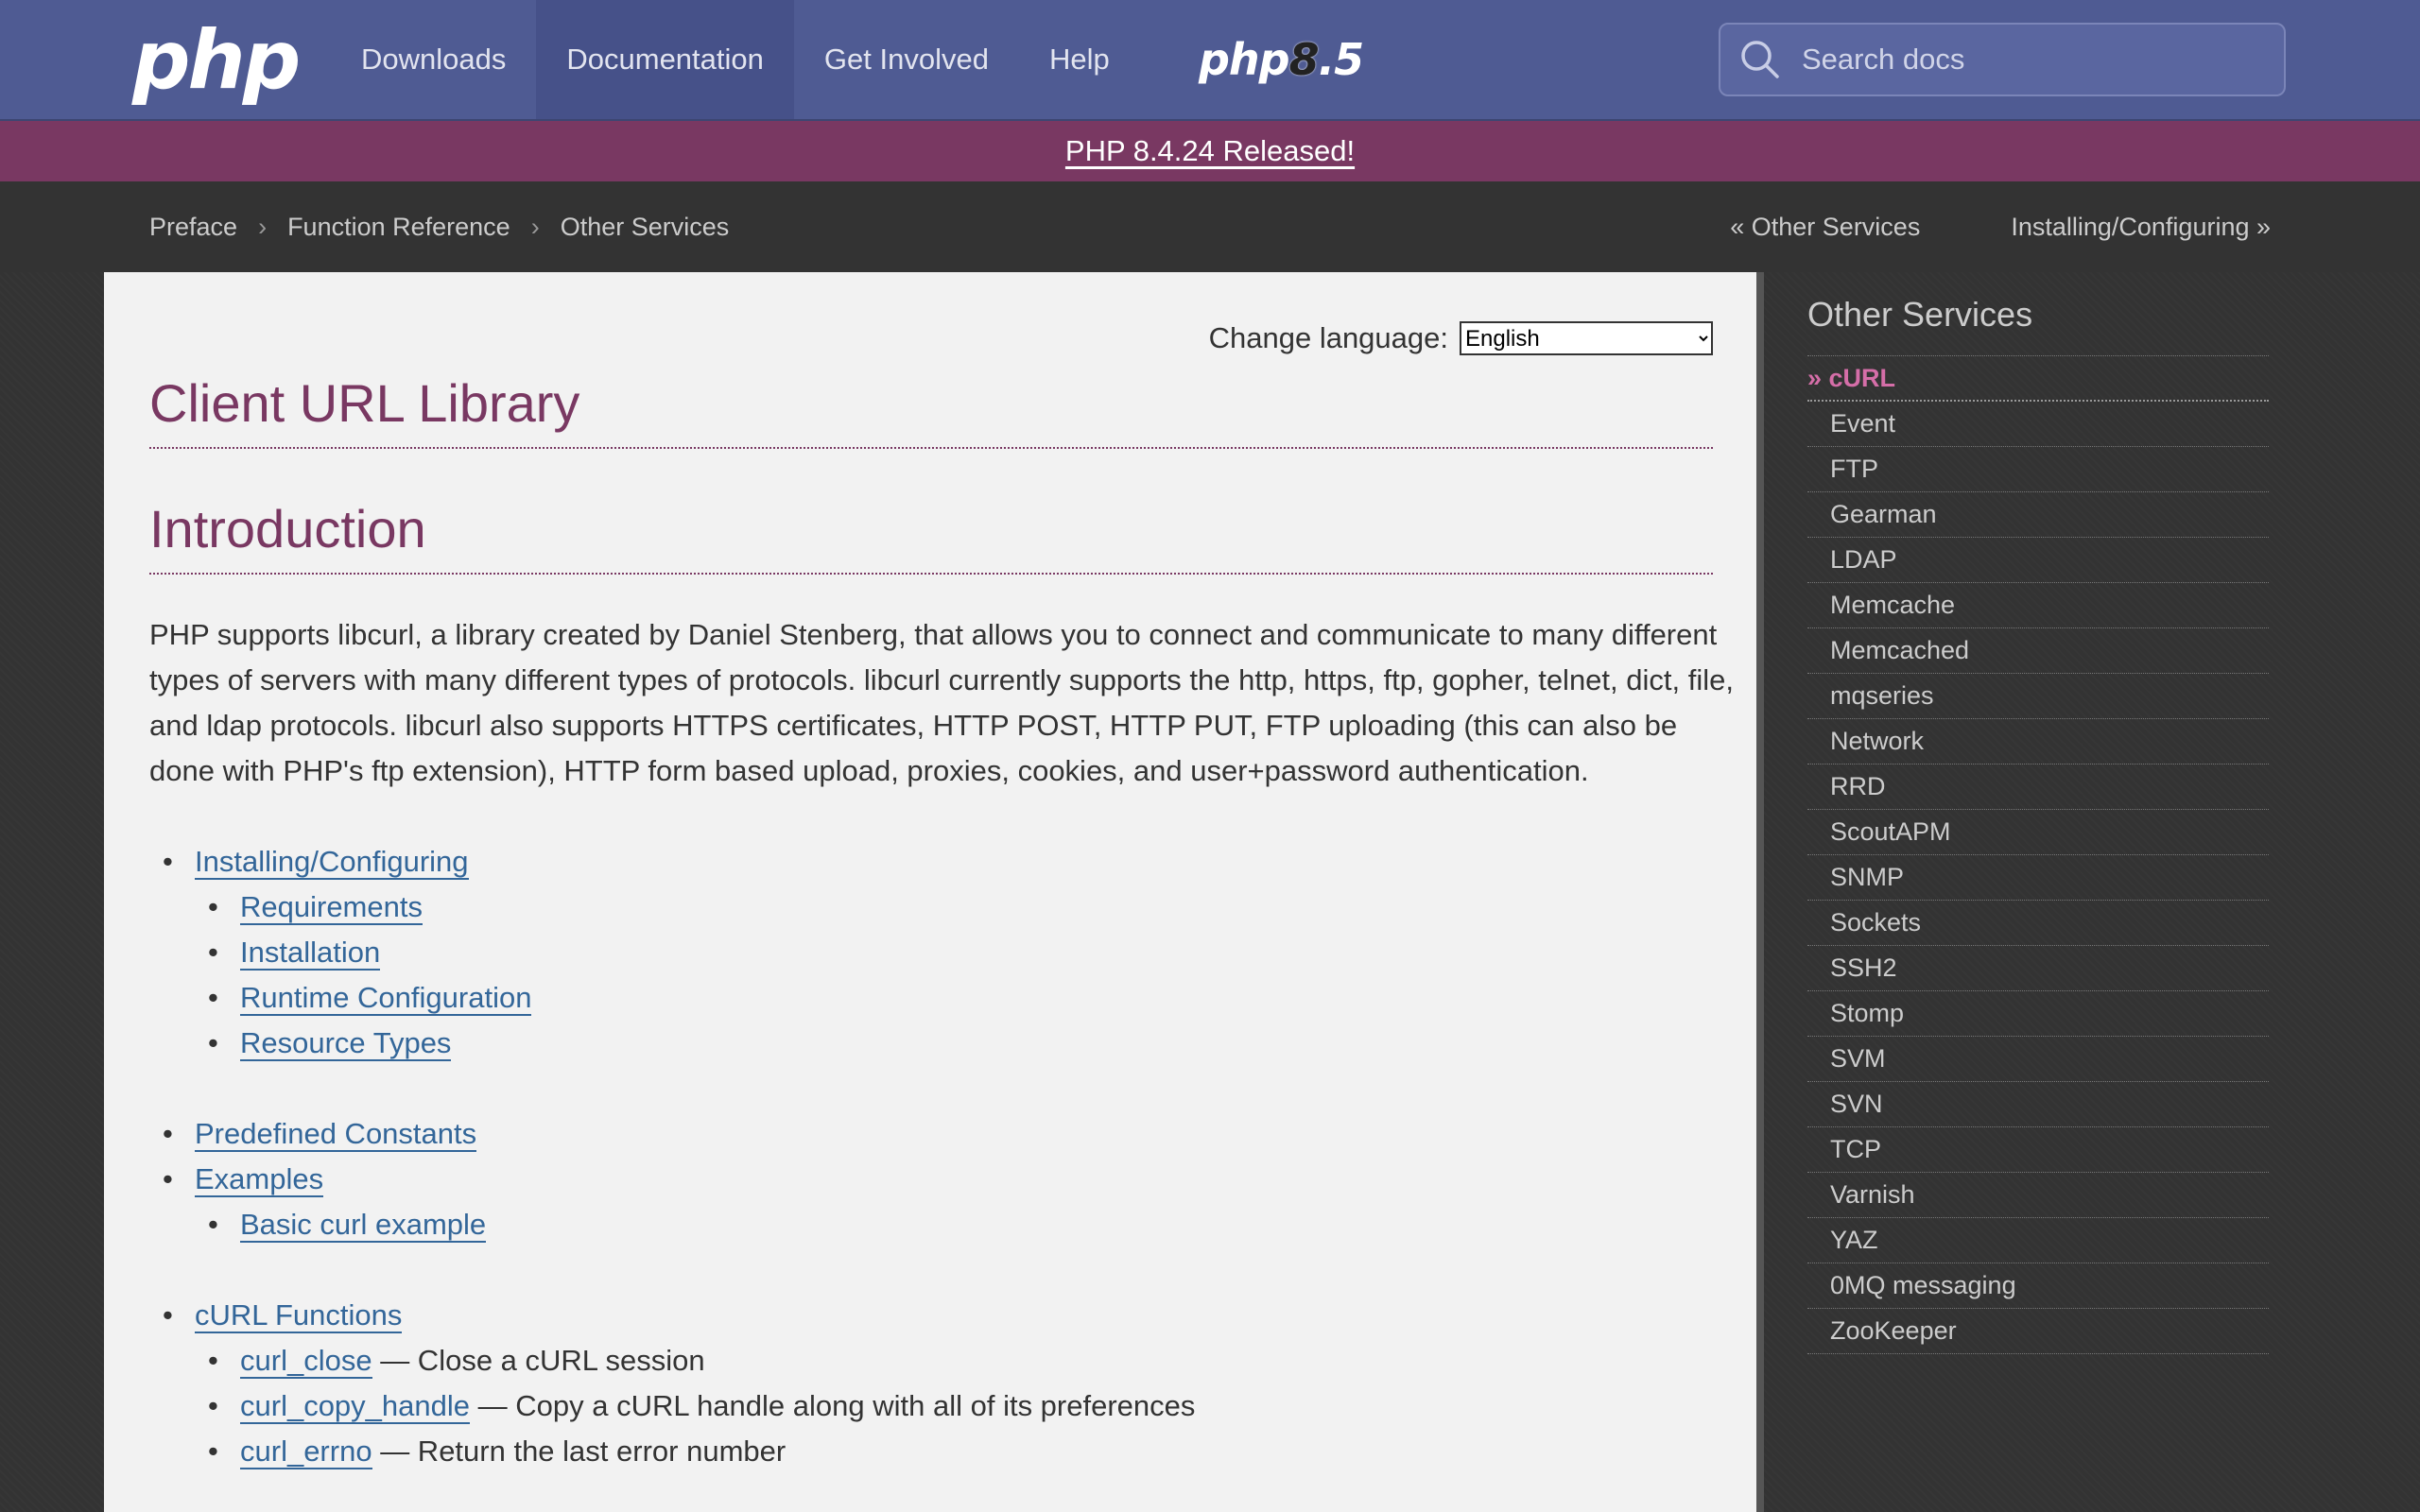  Describe the element at coordinates (2038, 469) in the screenshot. I see `sidebar-item-ftp: FTP` at that location.